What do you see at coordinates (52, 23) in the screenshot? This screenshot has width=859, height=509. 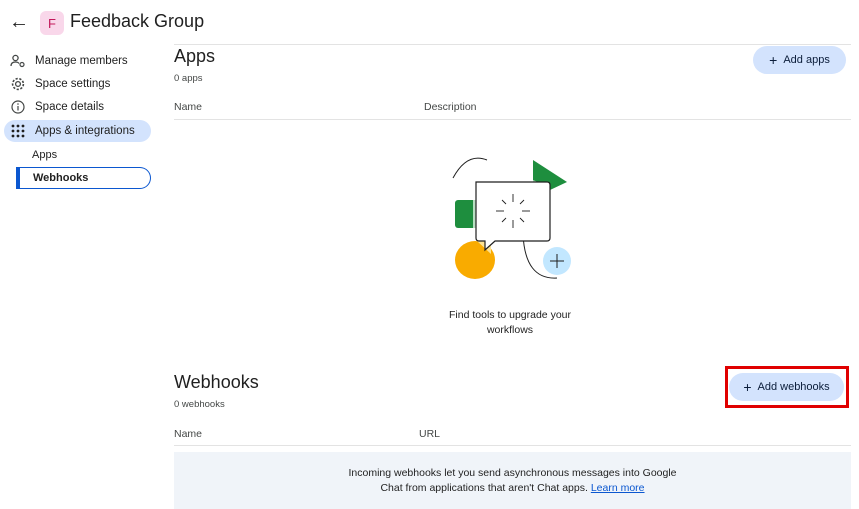 I see `space-avatar: F` at bounding box center [52, 23].